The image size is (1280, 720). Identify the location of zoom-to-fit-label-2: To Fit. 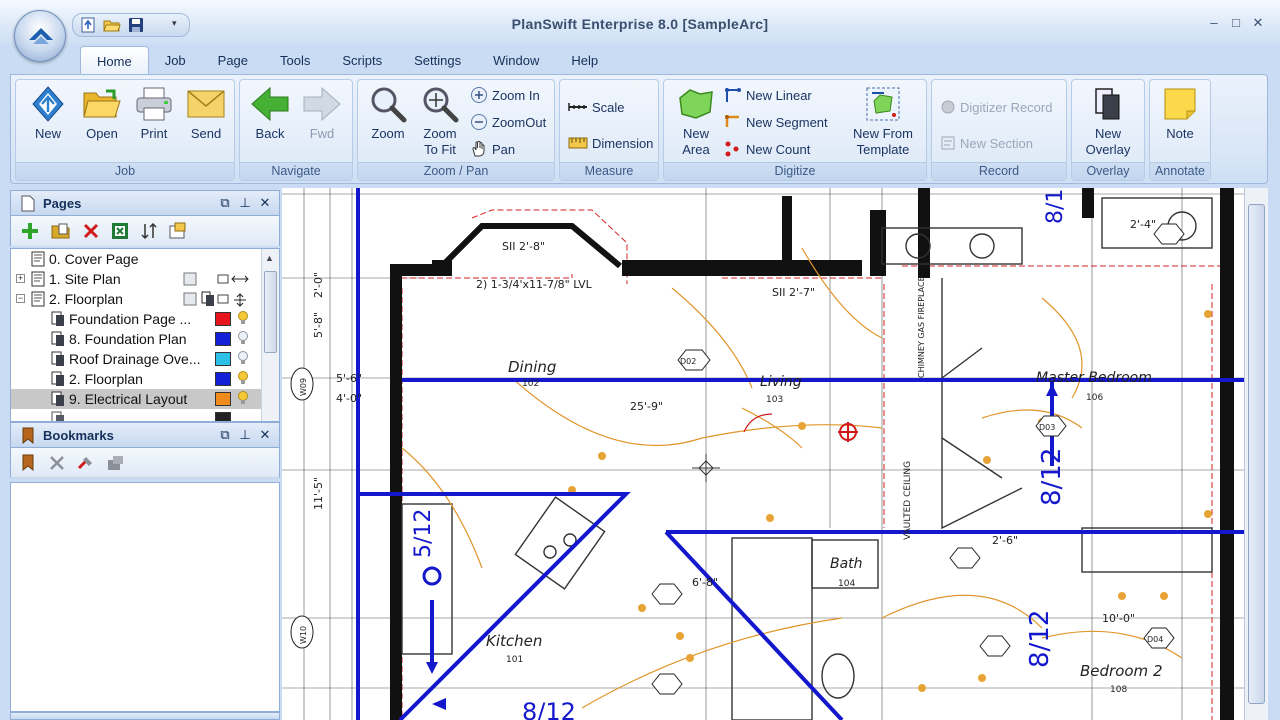
(440, 149).